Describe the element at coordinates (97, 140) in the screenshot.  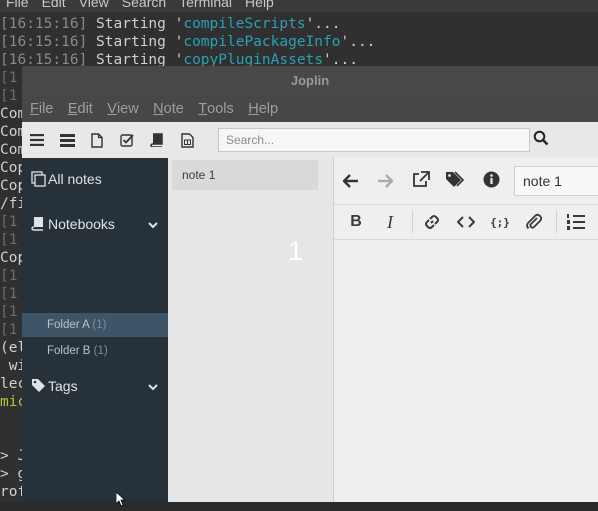
I see `new-note-icon` at that location.